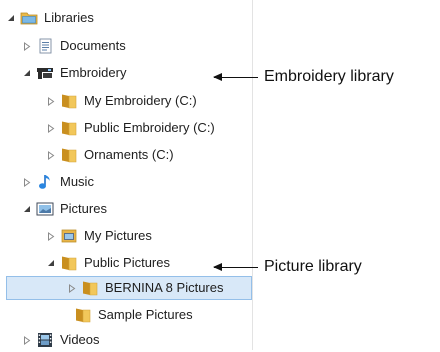 The width and height of the screenshot is (440, 352). I want to click on tree-item-my-pictures: My Pictures, so click(99, 236).